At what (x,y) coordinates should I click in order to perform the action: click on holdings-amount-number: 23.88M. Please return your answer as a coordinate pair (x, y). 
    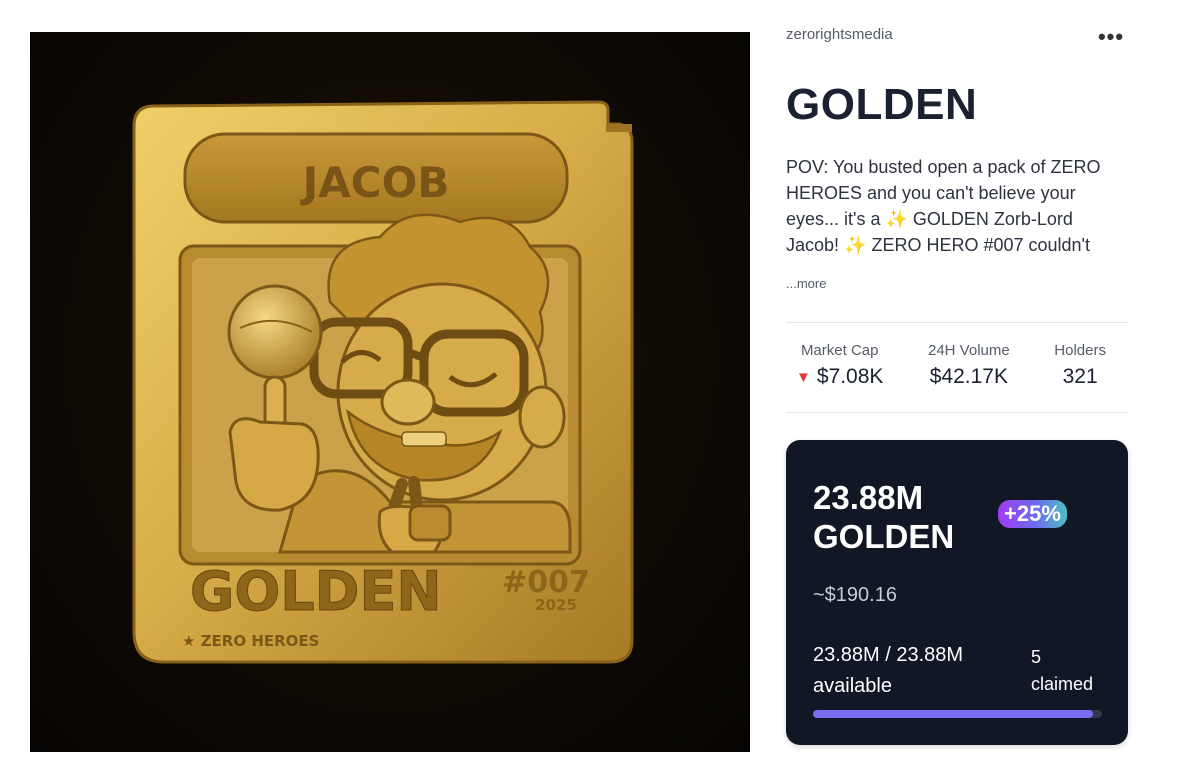
    Looking at the image, I should click on (868, 497).